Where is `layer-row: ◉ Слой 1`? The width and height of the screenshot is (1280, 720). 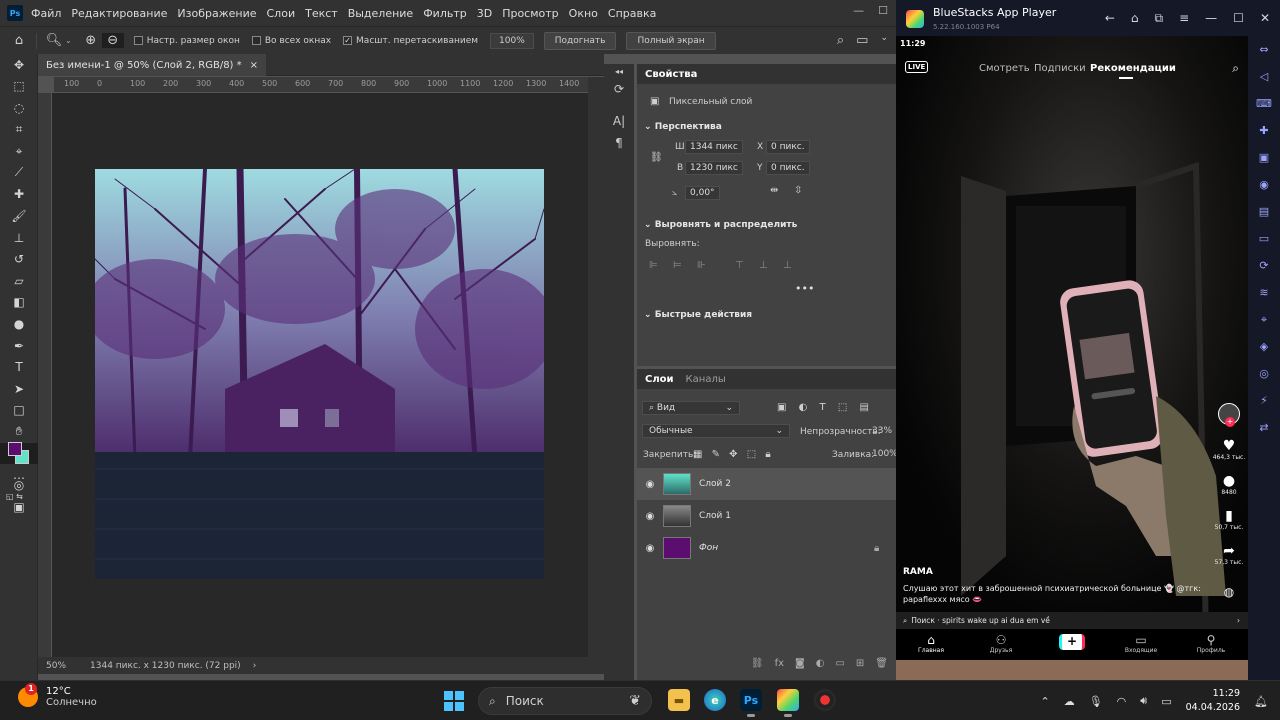 layer-row: ◉ Слой 1 is located at coordinates (766, 516).